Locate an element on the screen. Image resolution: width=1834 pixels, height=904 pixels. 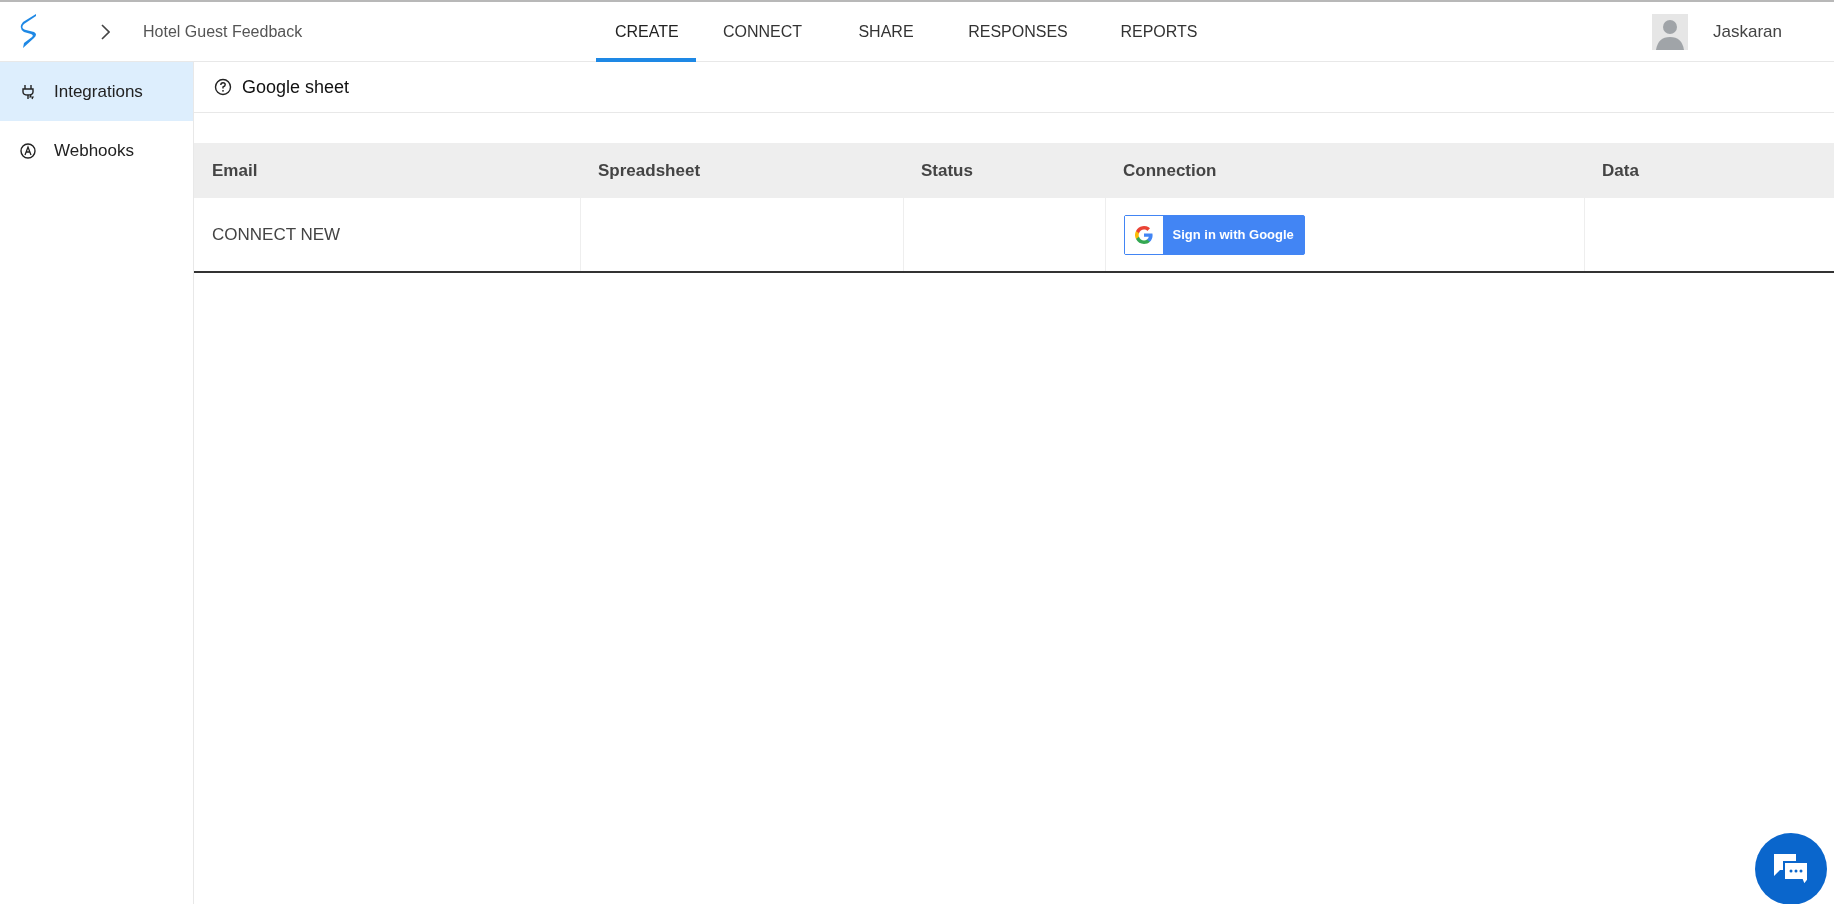
nav-tab: SHARE is located at coordinates (886, 32).